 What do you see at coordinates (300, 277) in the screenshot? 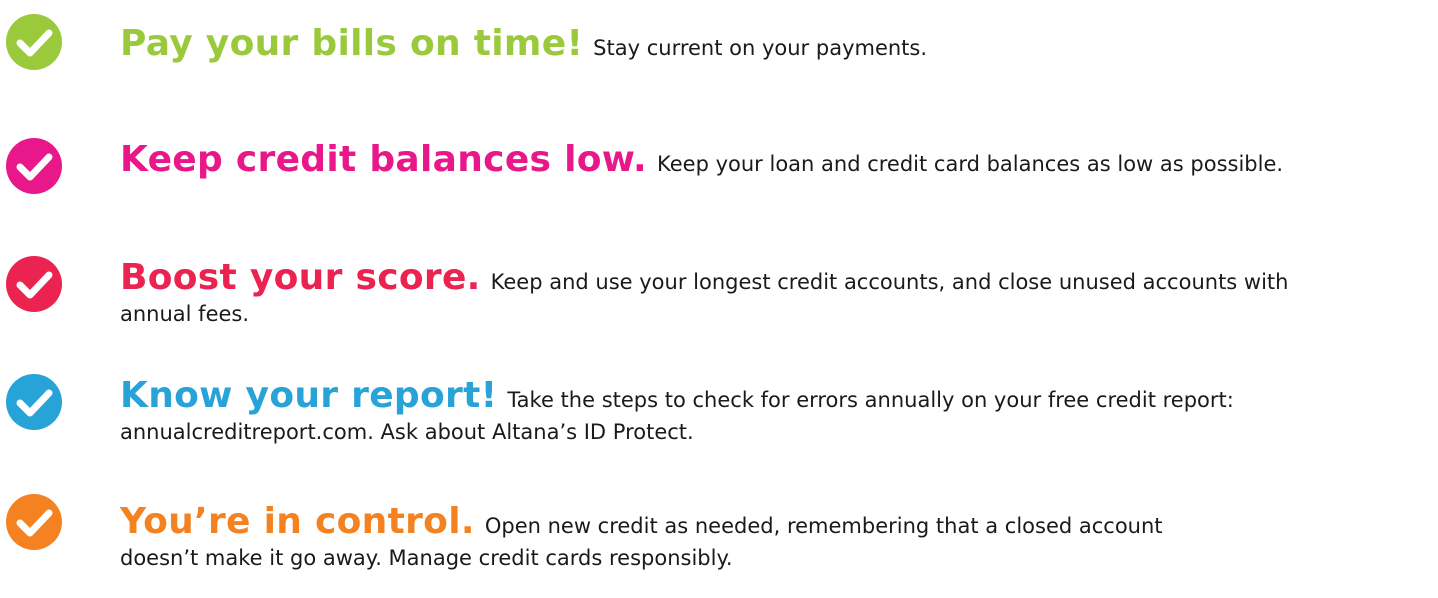
I see `tip-heading: Boost your score.` at bounding box center [300, 277].